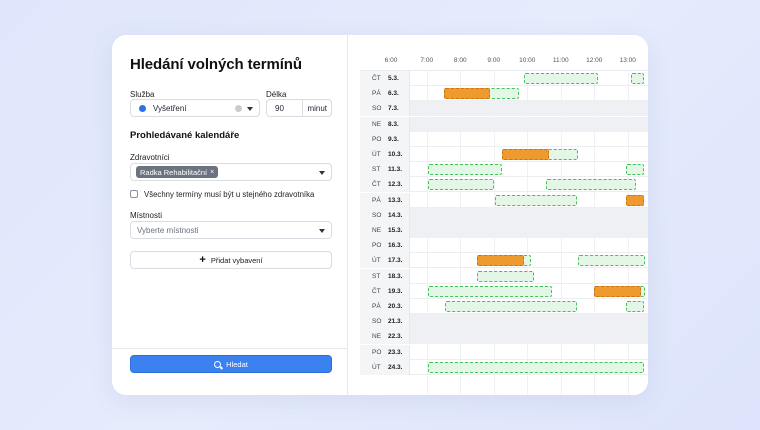 The image size is (760, 430). Describe the element at coordinates (395, 154) in the screenshot. I see `day-date: 10.3.` at that location.